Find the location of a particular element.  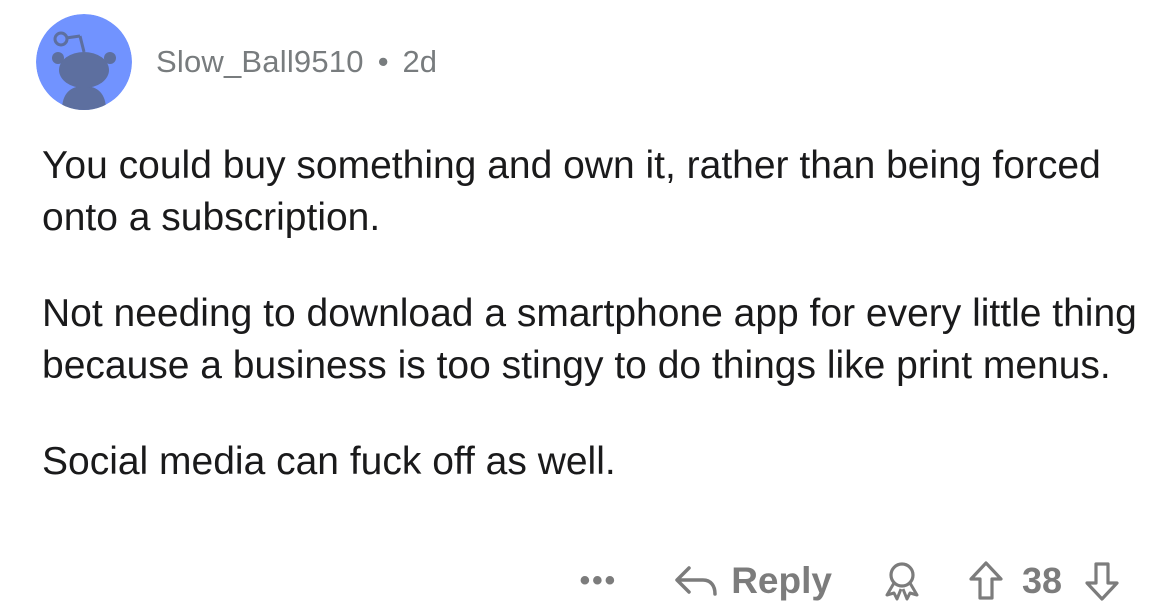

comment-paragraph: Social media can fuck off as well. is located at coordinates (329, 461).